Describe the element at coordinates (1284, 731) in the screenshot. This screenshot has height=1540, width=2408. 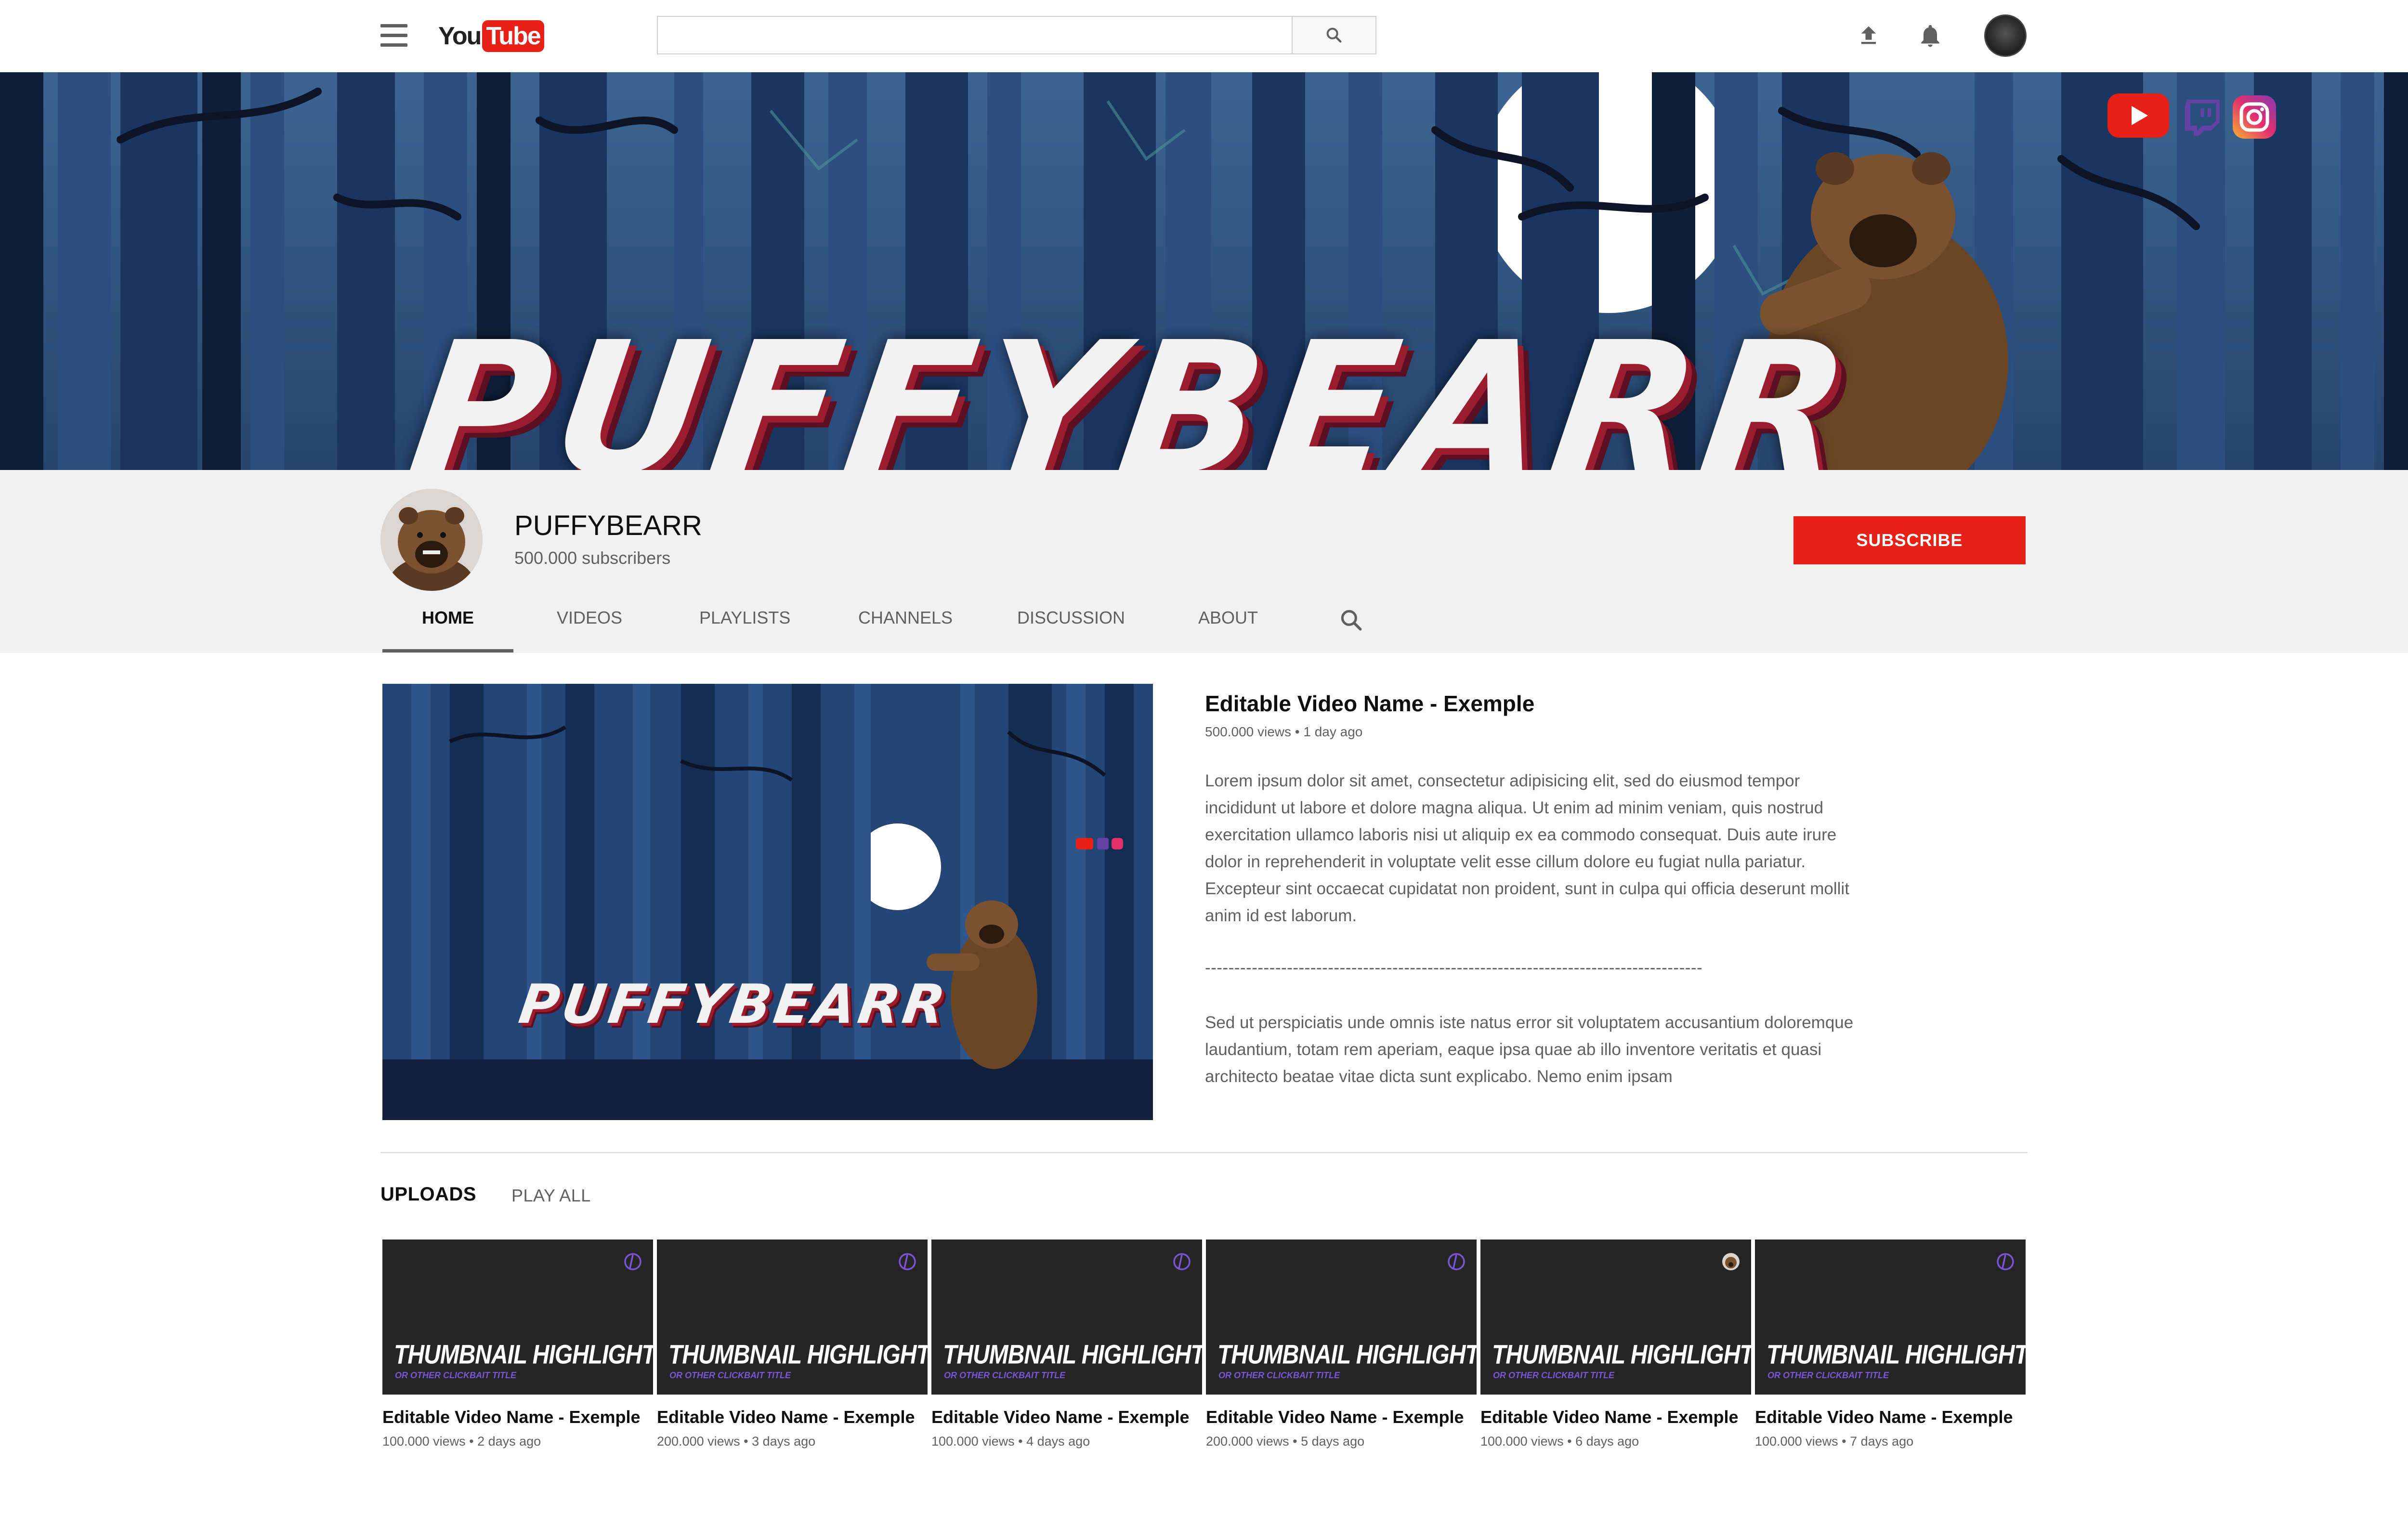
I see `featured-video-meta: 500.000 views • 1 day ago` at that location.